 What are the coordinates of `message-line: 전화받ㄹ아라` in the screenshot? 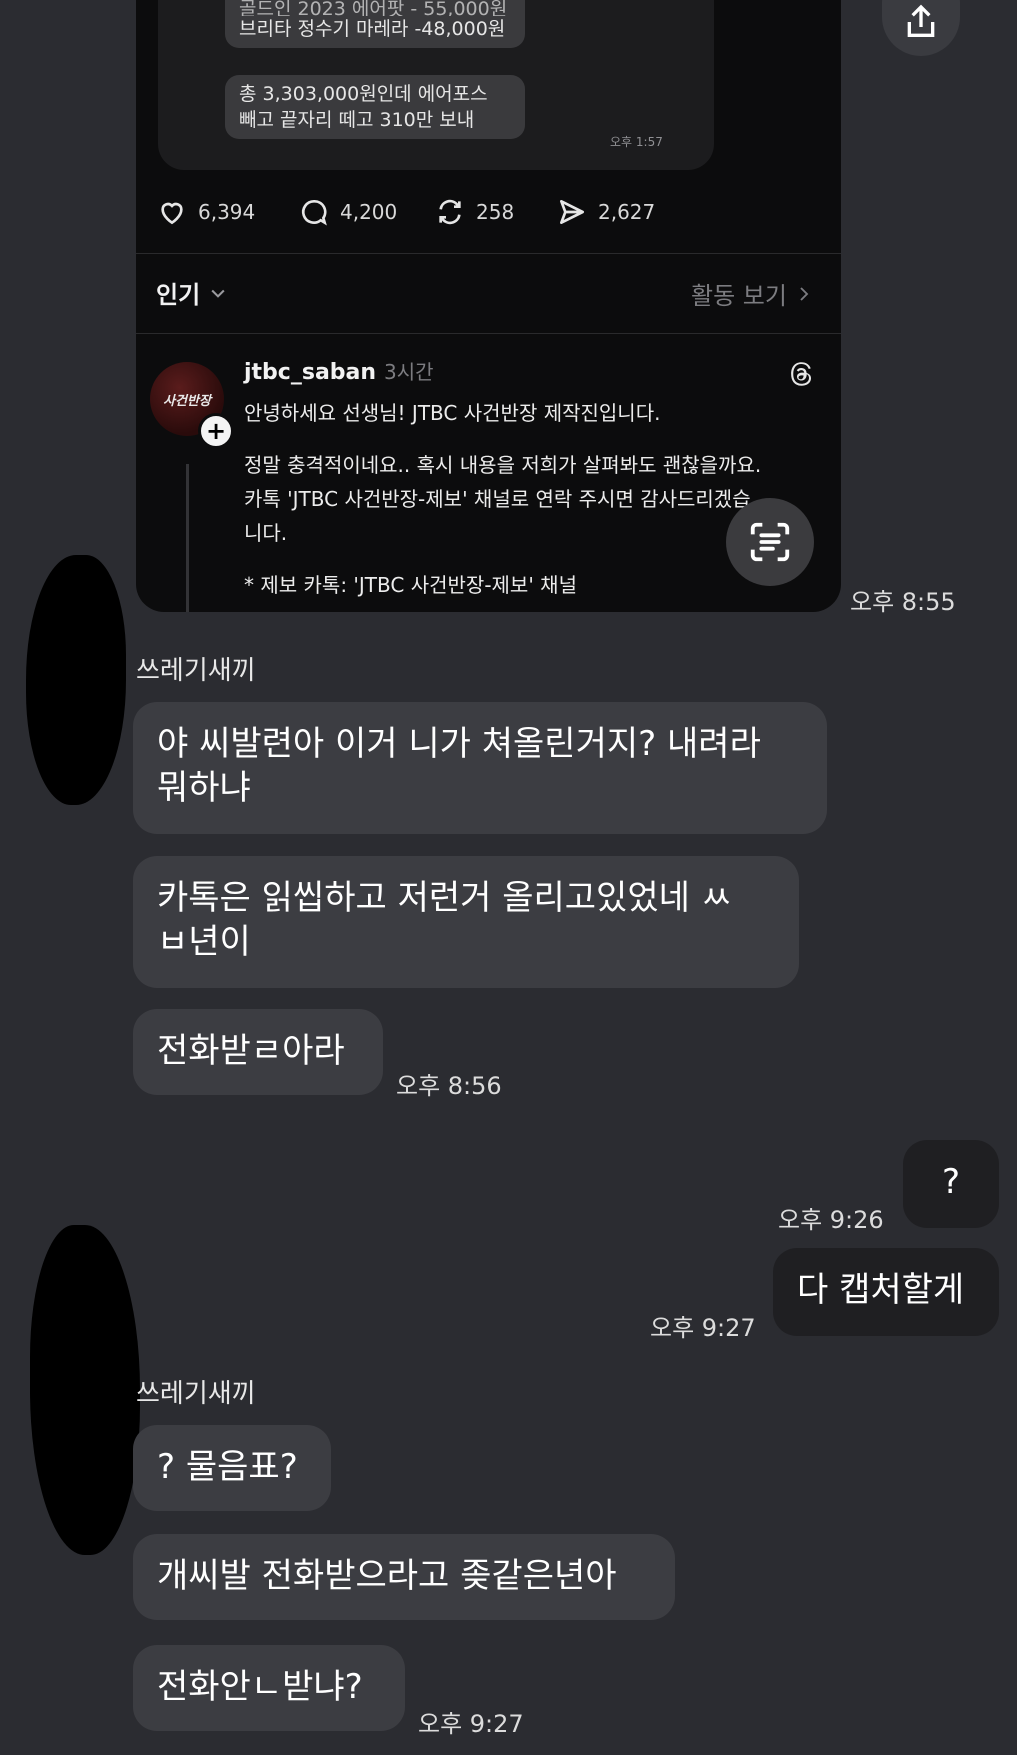 It's located at (251, 1051).